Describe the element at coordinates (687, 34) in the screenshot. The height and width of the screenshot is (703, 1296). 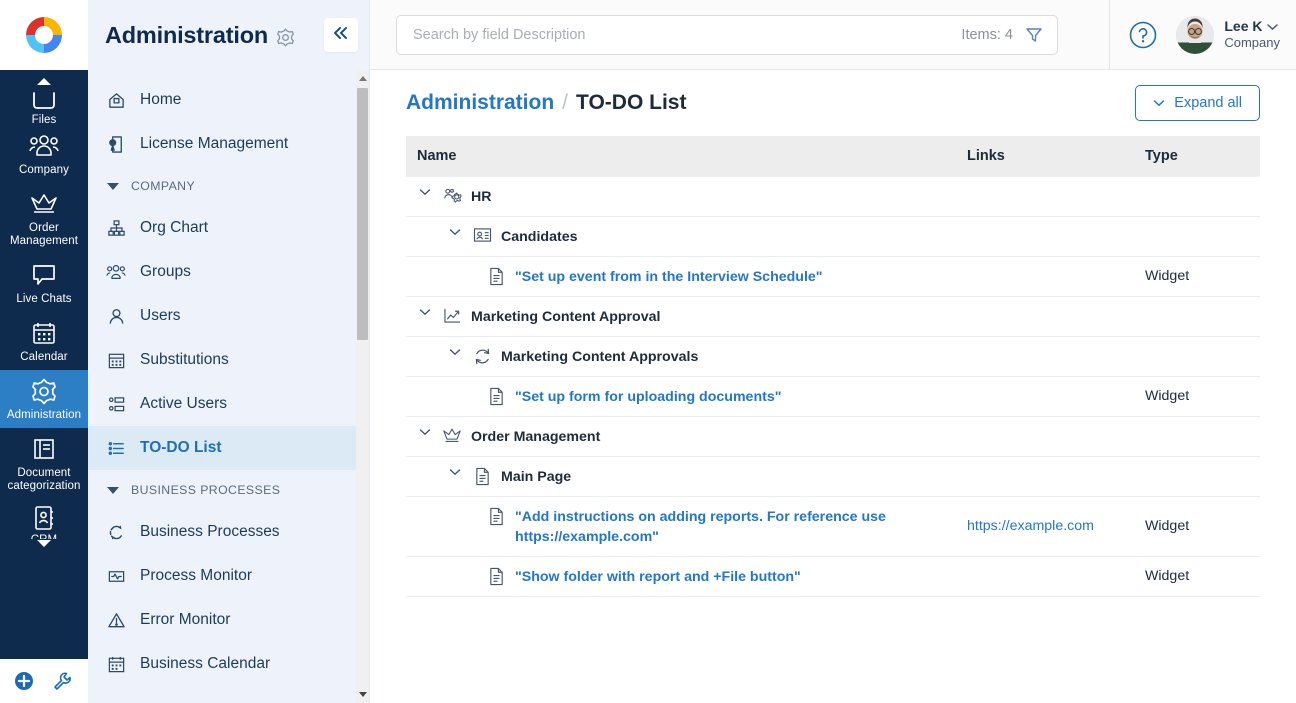
I see `search-input` at that location.